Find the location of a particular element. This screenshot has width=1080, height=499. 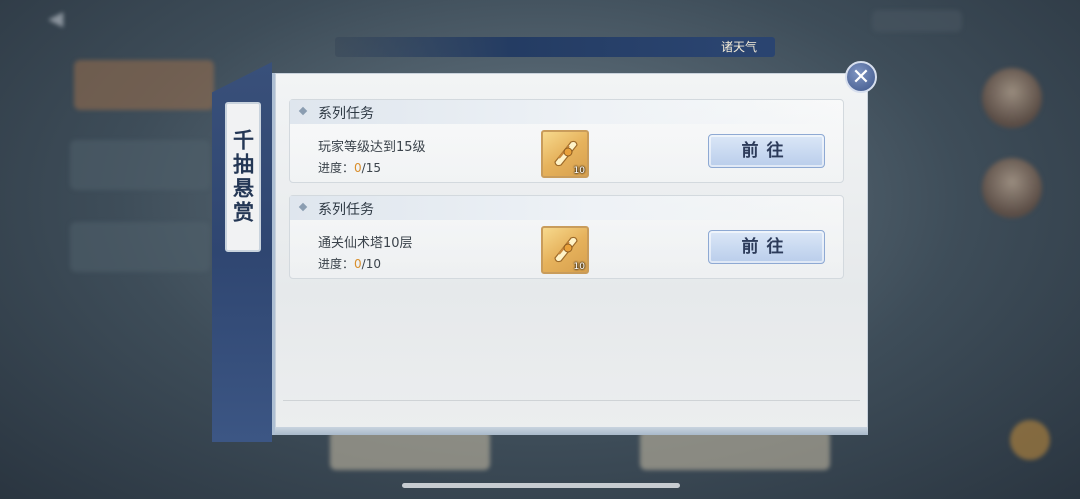

panel-title-plate: 千抽悬赏 is located at coordinates (243, 177).